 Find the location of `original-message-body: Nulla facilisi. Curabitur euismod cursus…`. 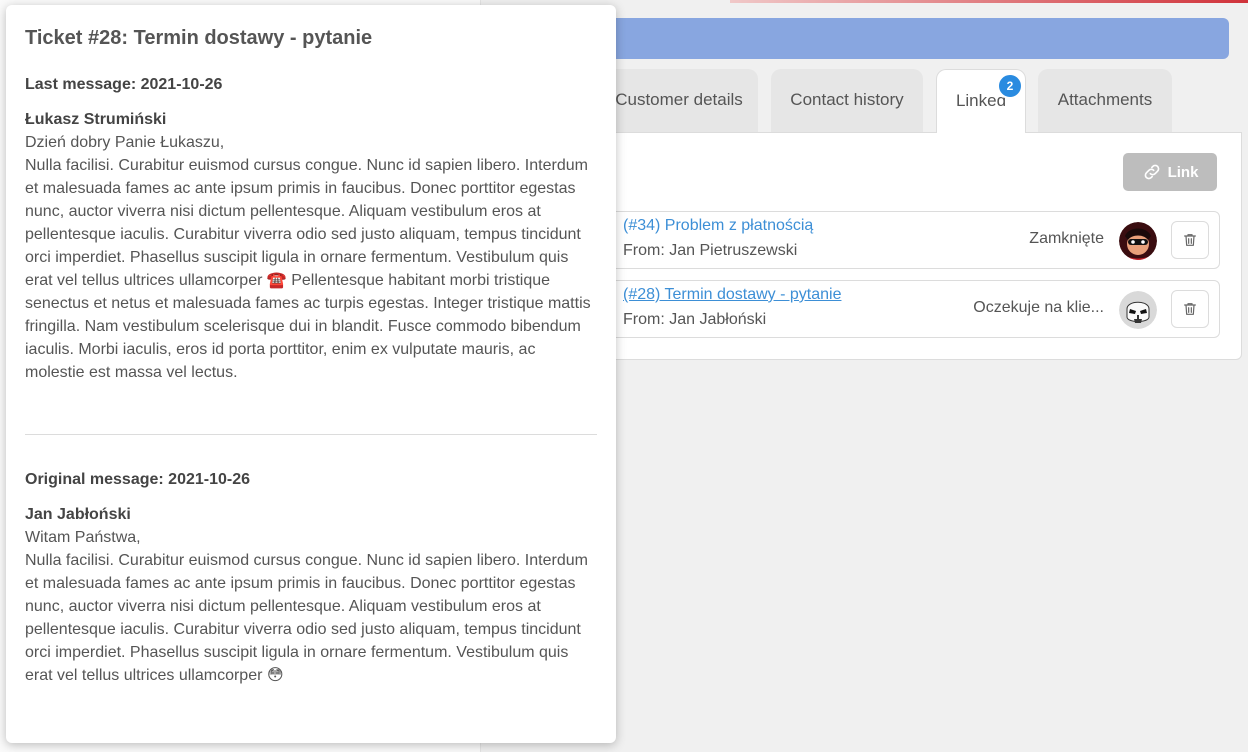

original-message-body: Nulla facilisi. Curabitur euismod cursus… is located at coordinates (306, 618).